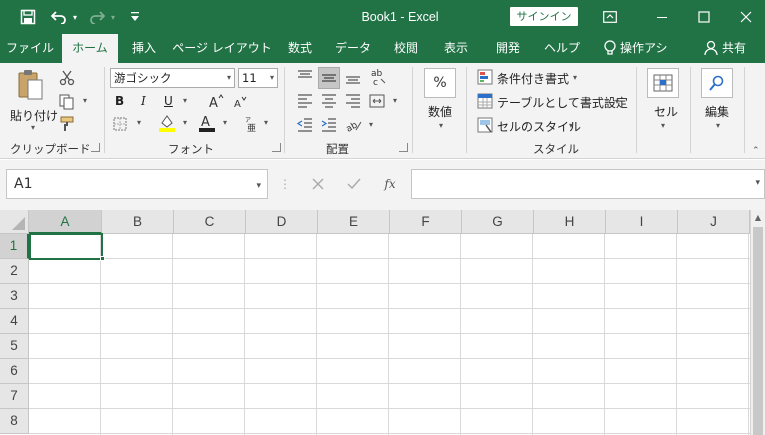 The image size is (765, 435). I want to click on column-header-c: C, so click(210, 222).